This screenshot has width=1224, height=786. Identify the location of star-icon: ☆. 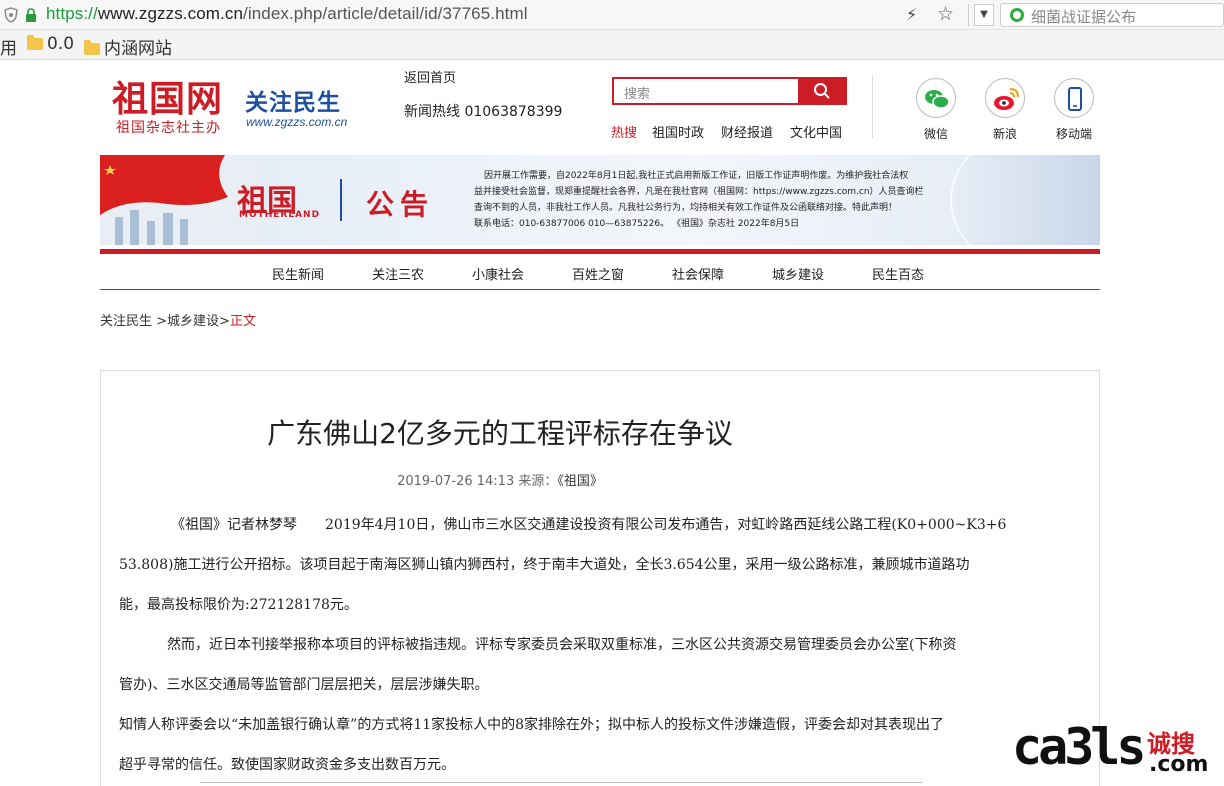
(945, 14).